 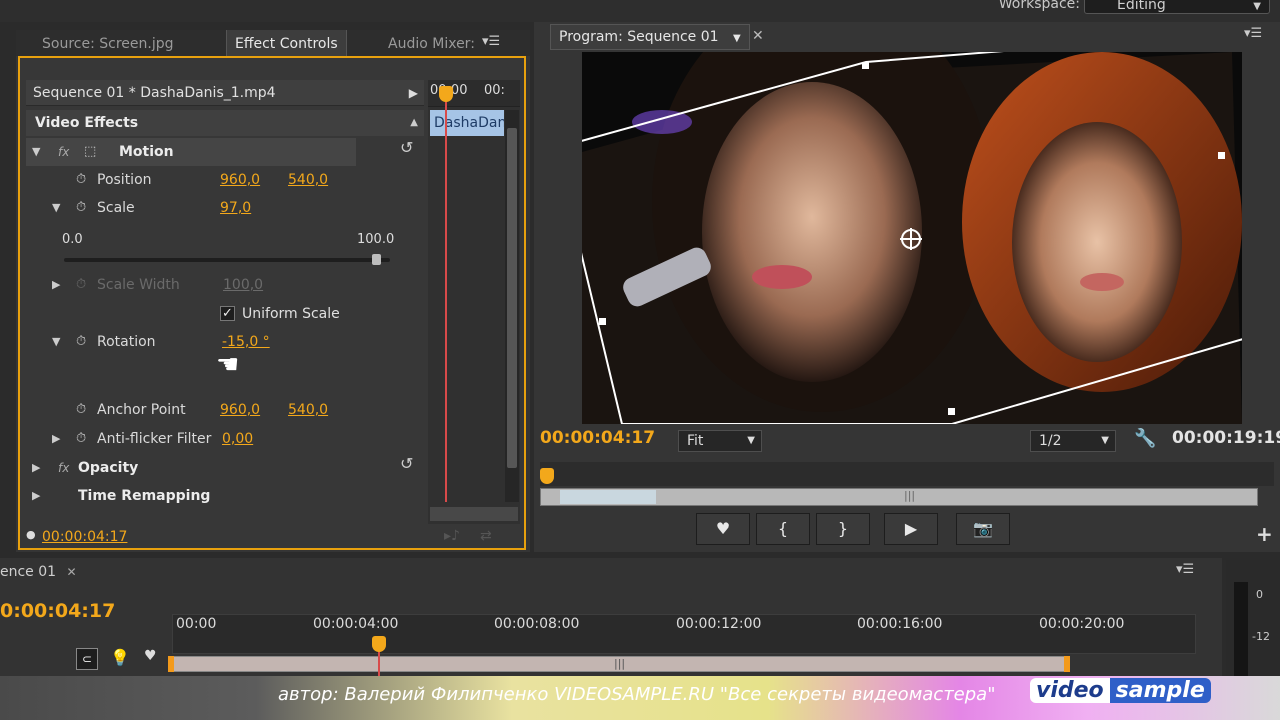 What do you see at coordinates (1073, 441) in the screenshot?
I see `resolution-select: 1/2 ▼` at bounding box center [1073, 441].